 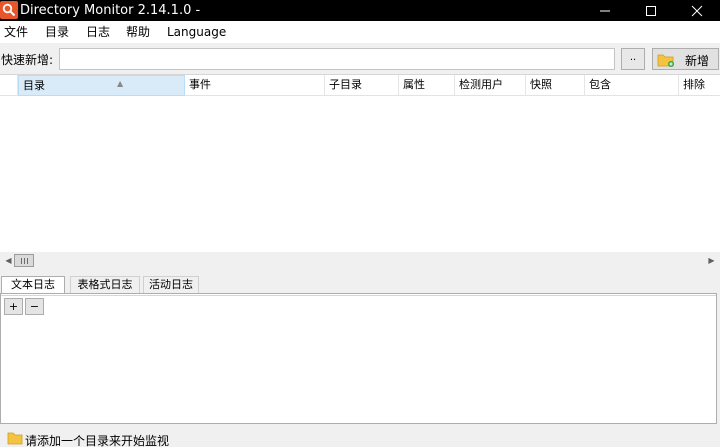 What do you see at coordinates (34, 85) in the screenshot?
I see `column-directory-label: 目录` at bounding box center [34, 85].